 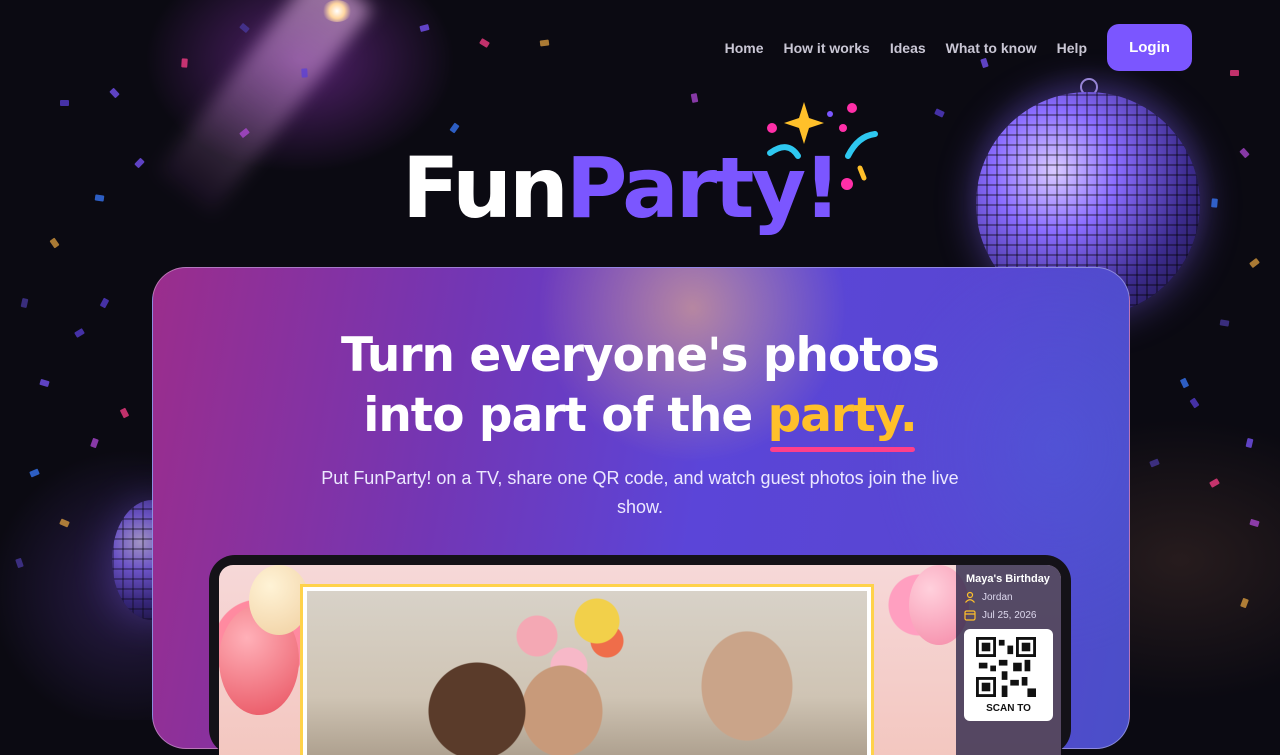 I want to click on event-date: Jul 25, 2026, so click(x=1009, y=615).